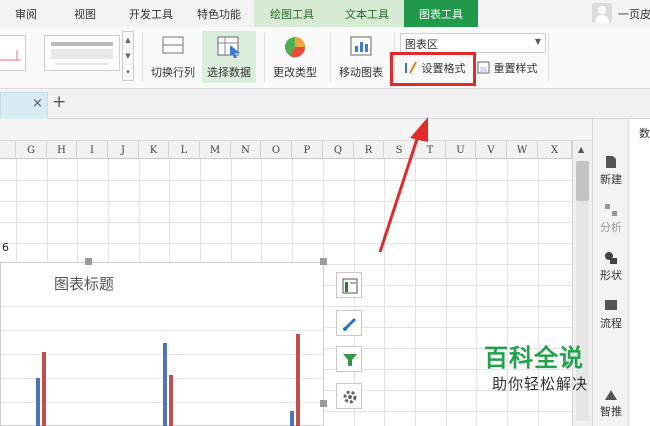  Describe the element at coordinates (128, 40) in the screenshot. I see `gallery-up-icon: ▲` at that location.